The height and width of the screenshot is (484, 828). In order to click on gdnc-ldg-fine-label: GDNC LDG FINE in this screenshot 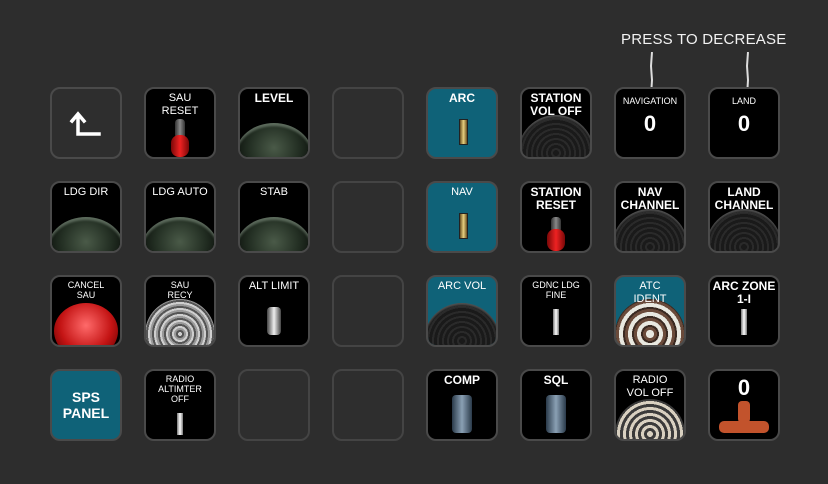, I will do `click(556, 290)`.